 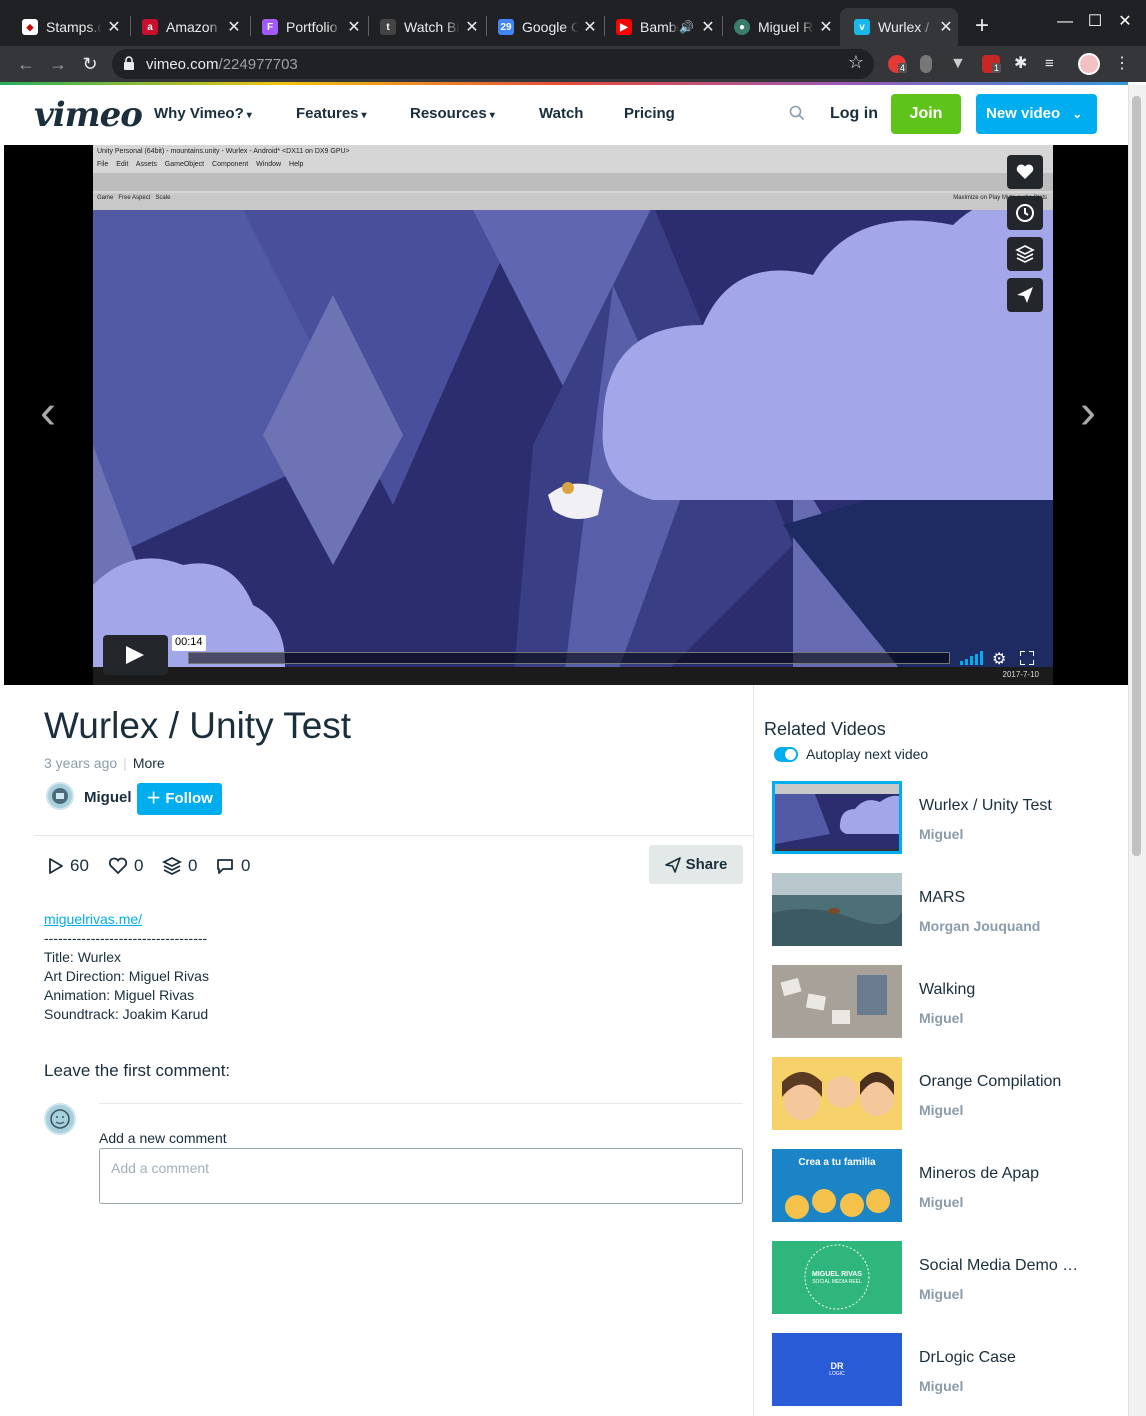 What do you see at coordinates (1054, 64) in the screenshot?
I see `media-queue-icon: ≡` at bounding box center [1054, 64].